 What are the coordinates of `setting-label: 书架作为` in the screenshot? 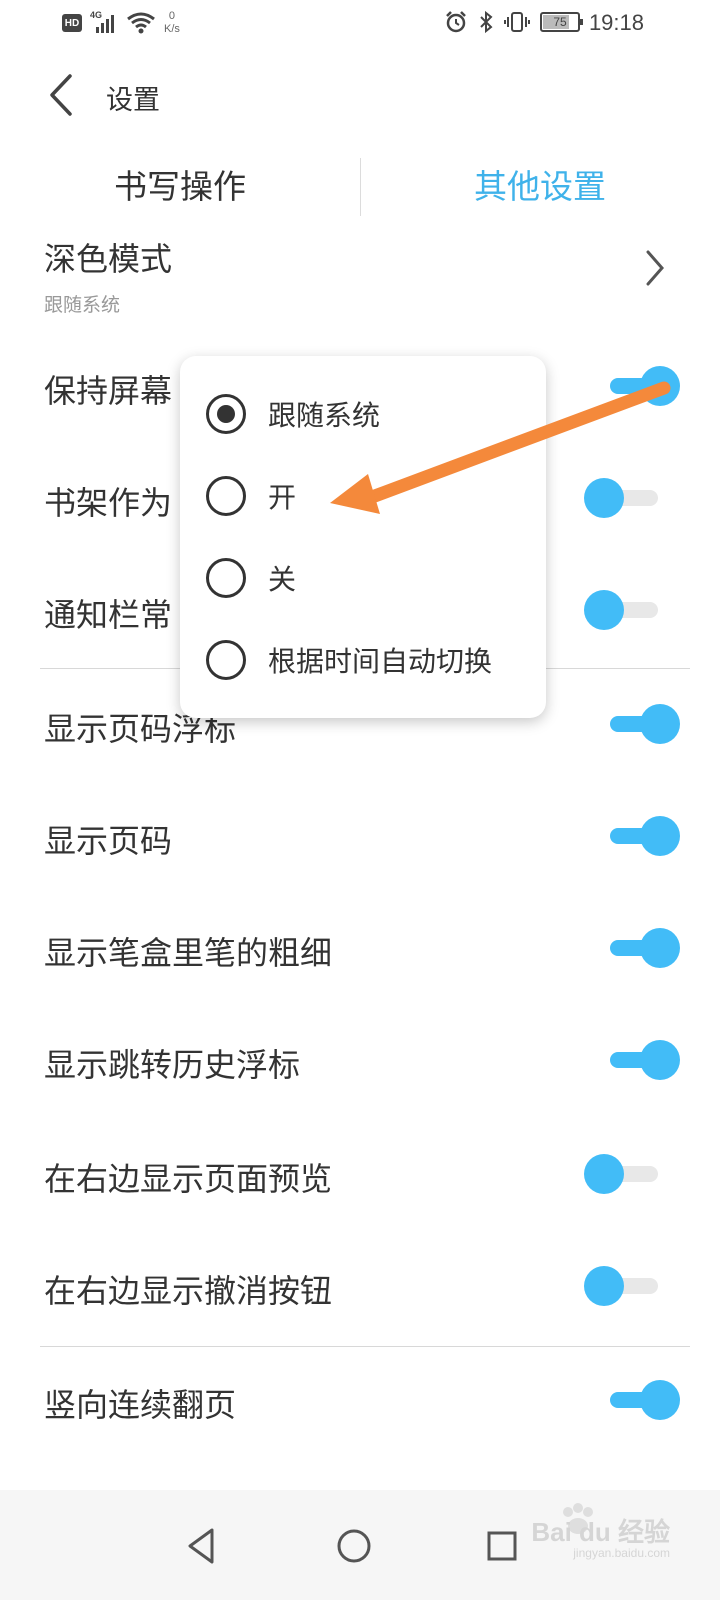 It's located at (108, 503).